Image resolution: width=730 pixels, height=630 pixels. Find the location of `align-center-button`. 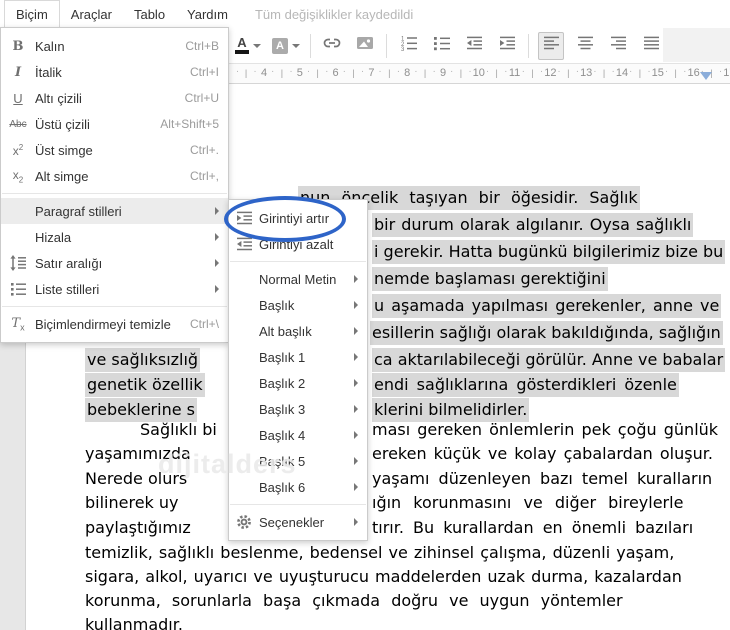

align-center-button is located at coordinates (585, 46).